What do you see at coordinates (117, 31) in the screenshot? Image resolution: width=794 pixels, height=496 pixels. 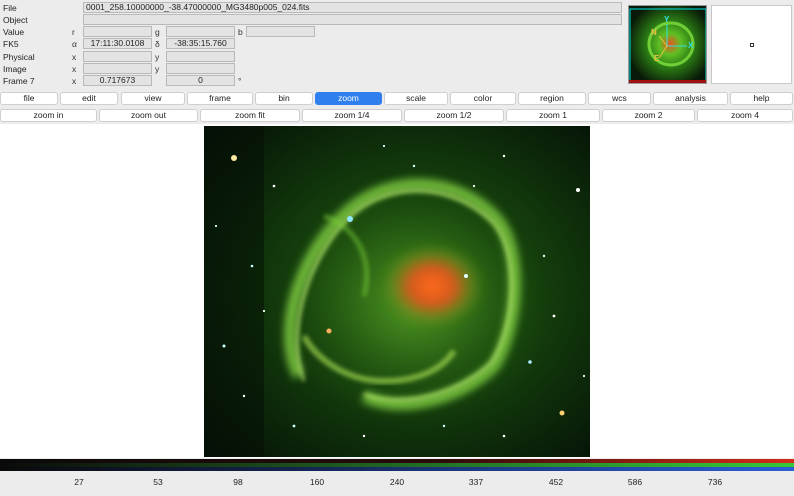 I see `r-value-field` at bounding box center [117, 31].